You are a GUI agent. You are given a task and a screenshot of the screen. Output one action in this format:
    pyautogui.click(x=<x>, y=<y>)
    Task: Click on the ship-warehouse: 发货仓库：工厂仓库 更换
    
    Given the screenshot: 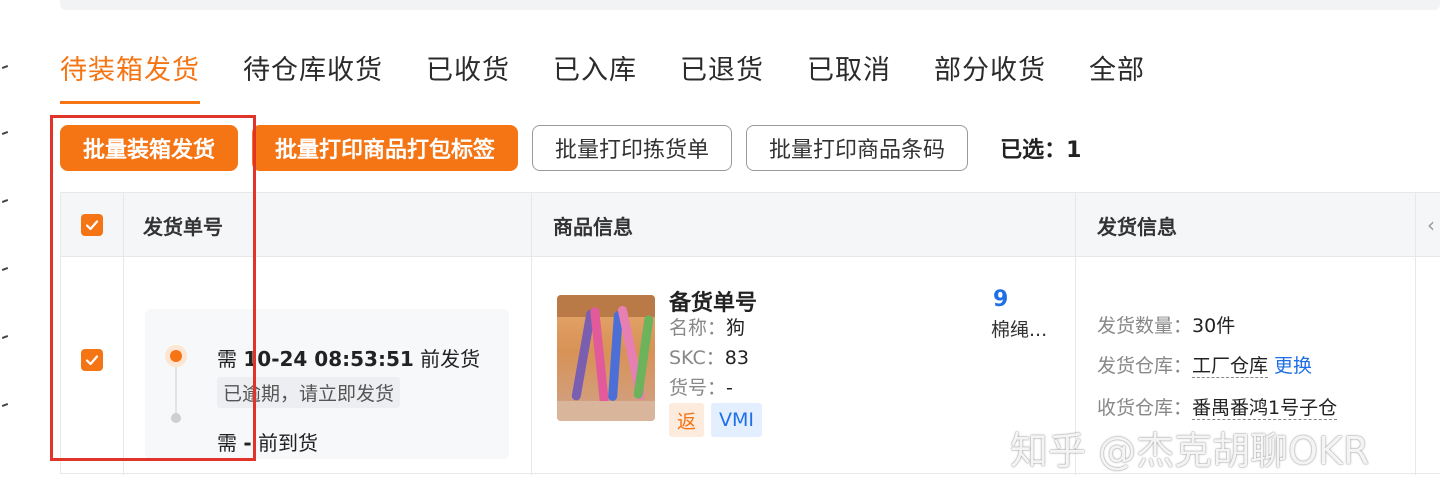 What is the action you would take?
    pyautogui.click(x=1205, y=366)
    